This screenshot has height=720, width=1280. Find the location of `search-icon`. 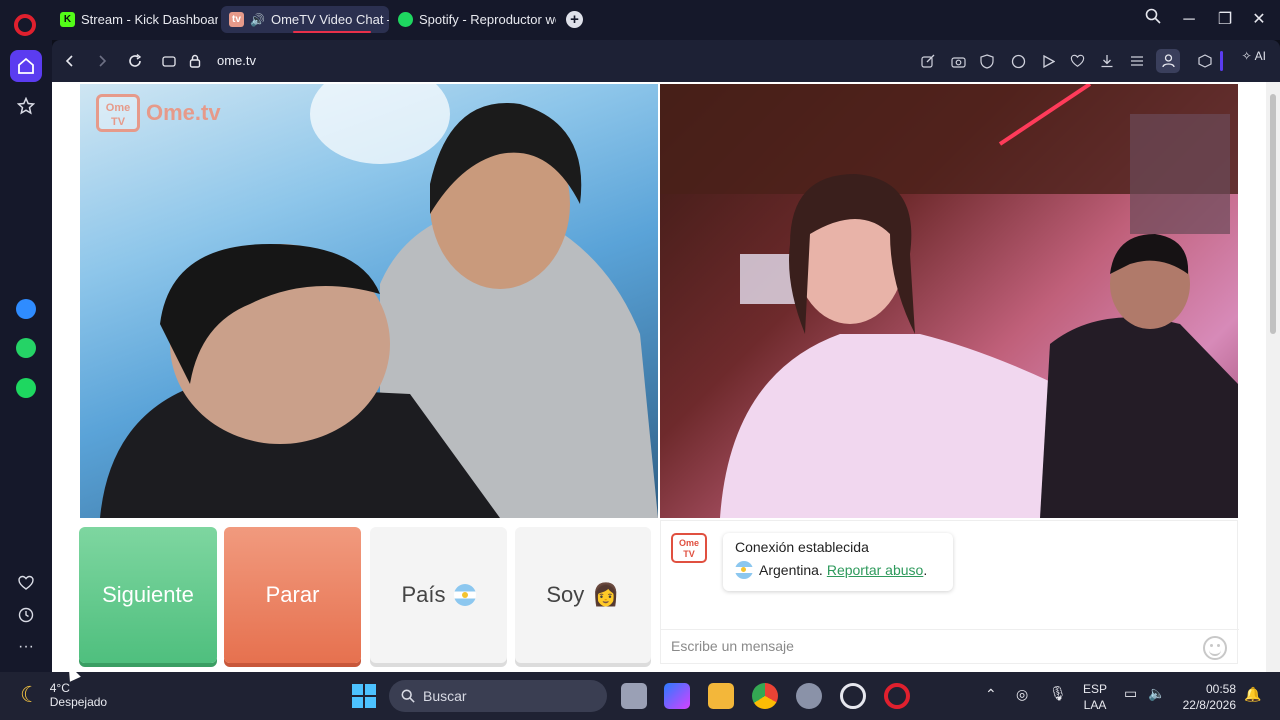

search-icon is located at coordinates (408, 696).